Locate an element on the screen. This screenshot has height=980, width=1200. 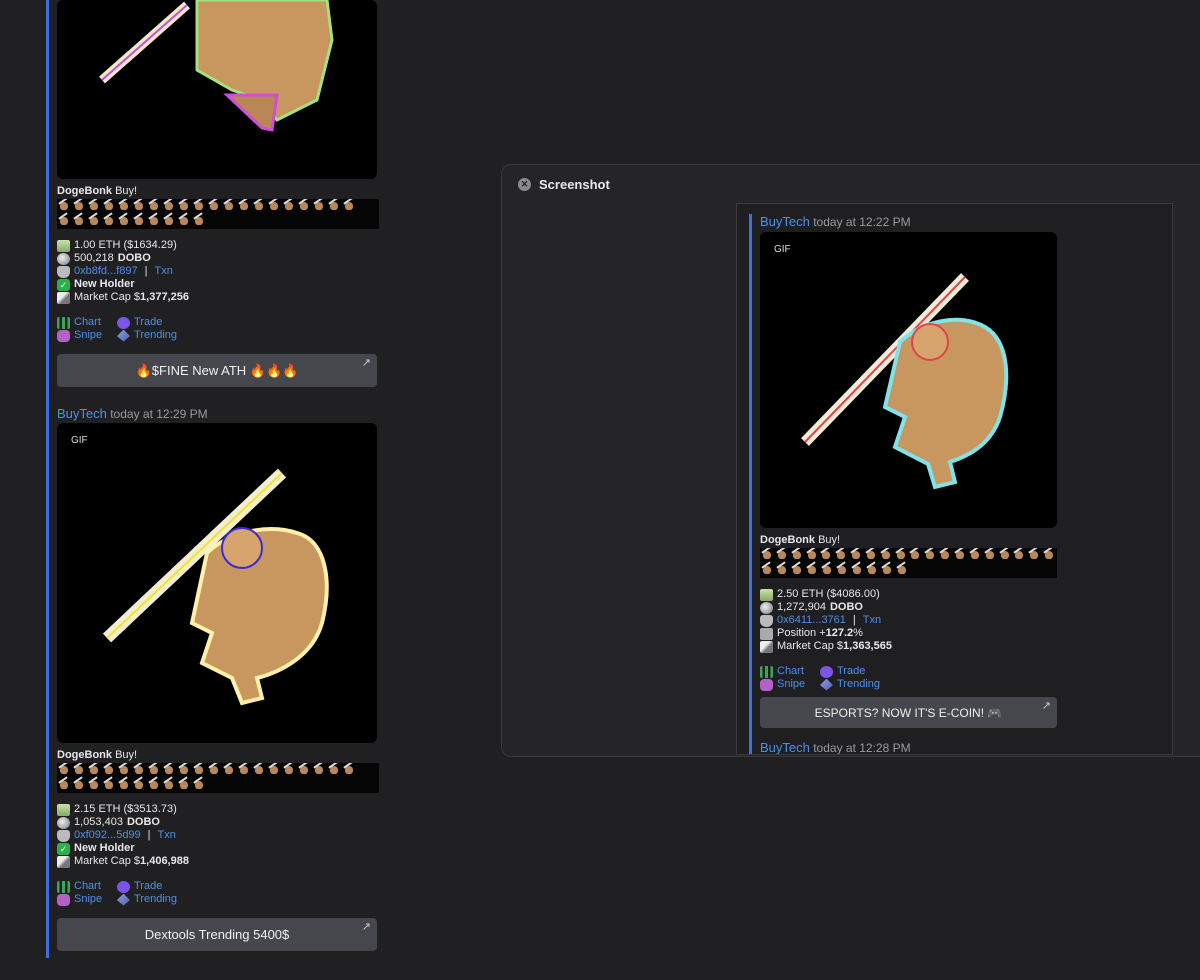
market-cap: Market Cap $1,363,565 is located at coordinates (834, 646).